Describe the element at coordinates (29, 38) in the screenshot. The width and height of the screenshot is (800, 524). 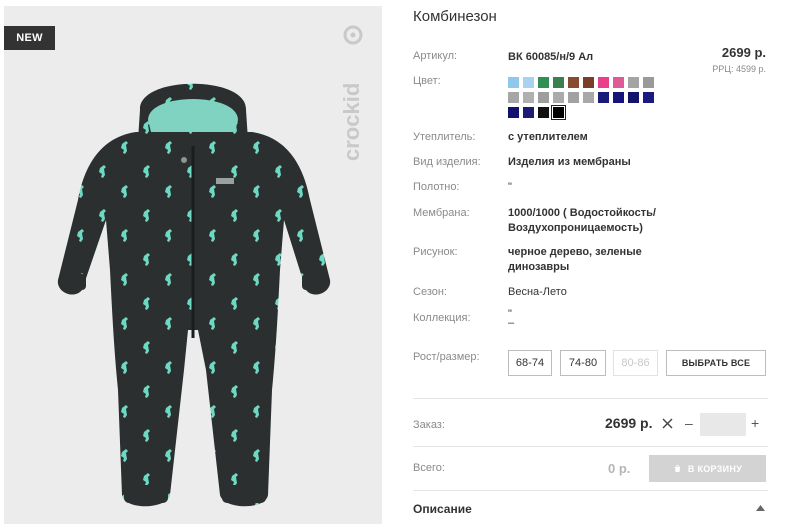
I see `new-badge: NEW` at that location.